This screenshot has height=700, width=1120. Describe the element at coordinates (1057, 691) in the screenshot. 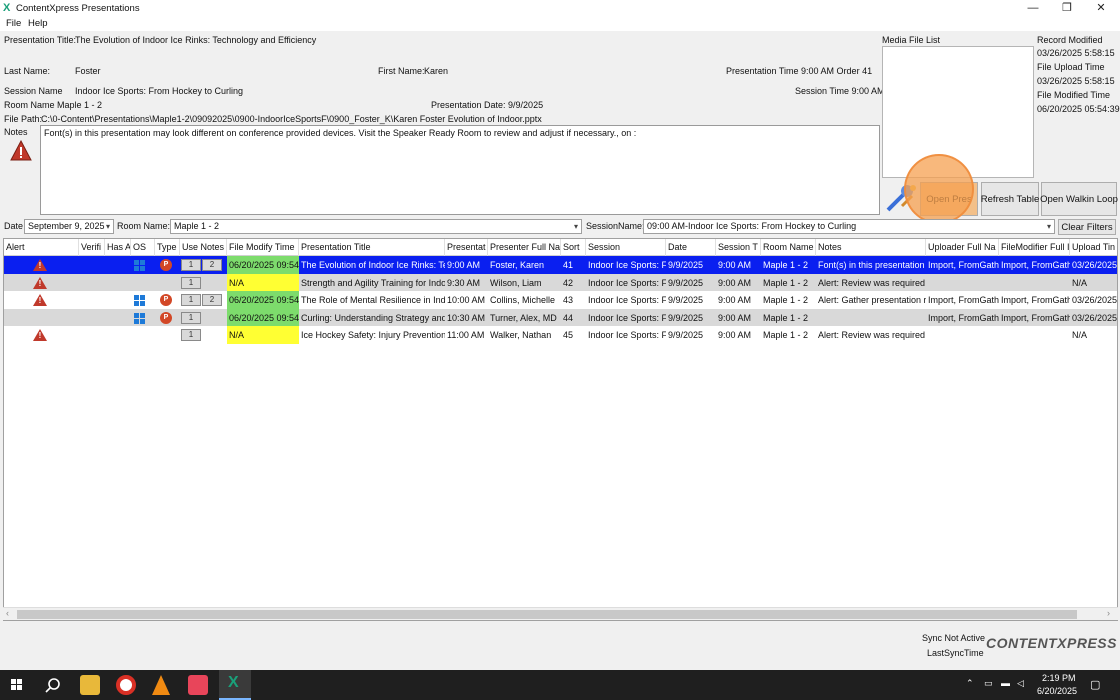

I see `taskbar-date: 6/20/2025` at that location.